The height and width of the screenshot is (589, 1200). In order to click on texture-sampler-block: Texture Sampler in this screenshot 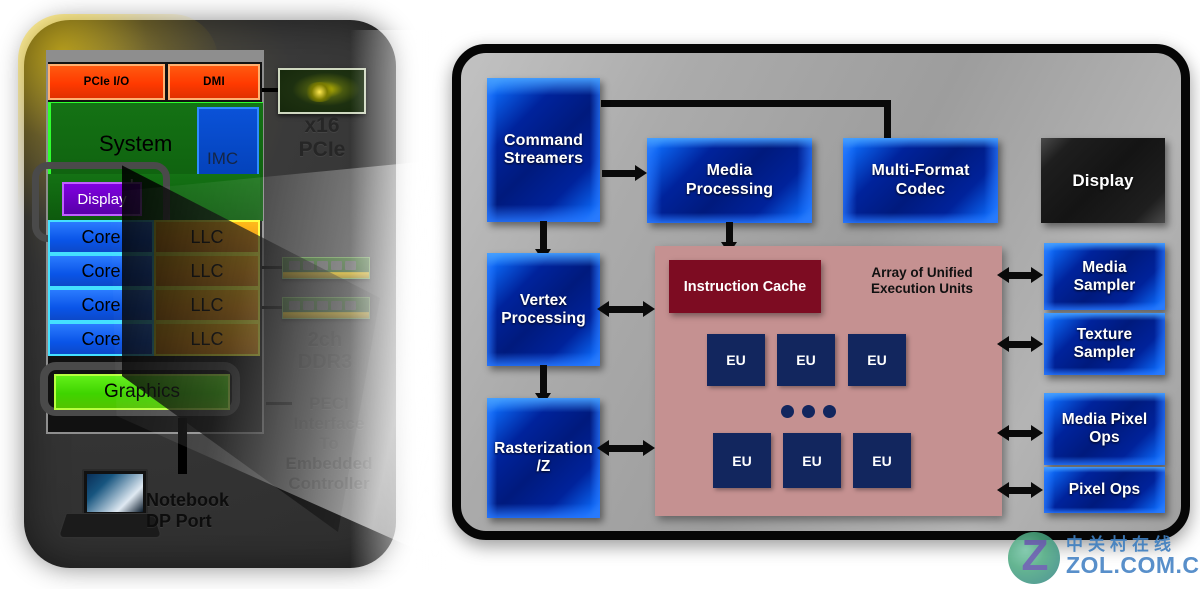, I will do `click(1104, 344)`.